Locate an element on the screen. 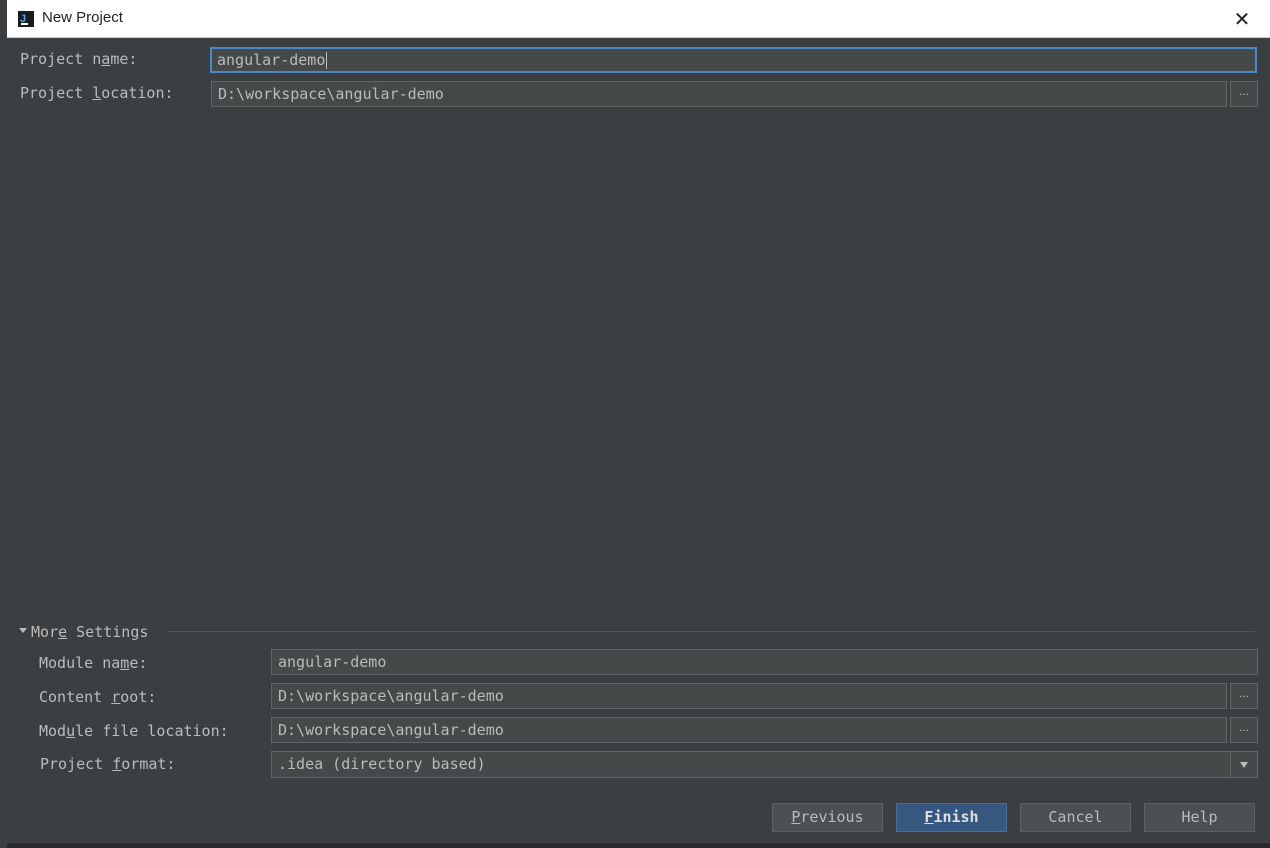 Image resolution: width=1270 pixels, height=848 pixels. close-icon: ✕ is located at coordinates (1242, 19).